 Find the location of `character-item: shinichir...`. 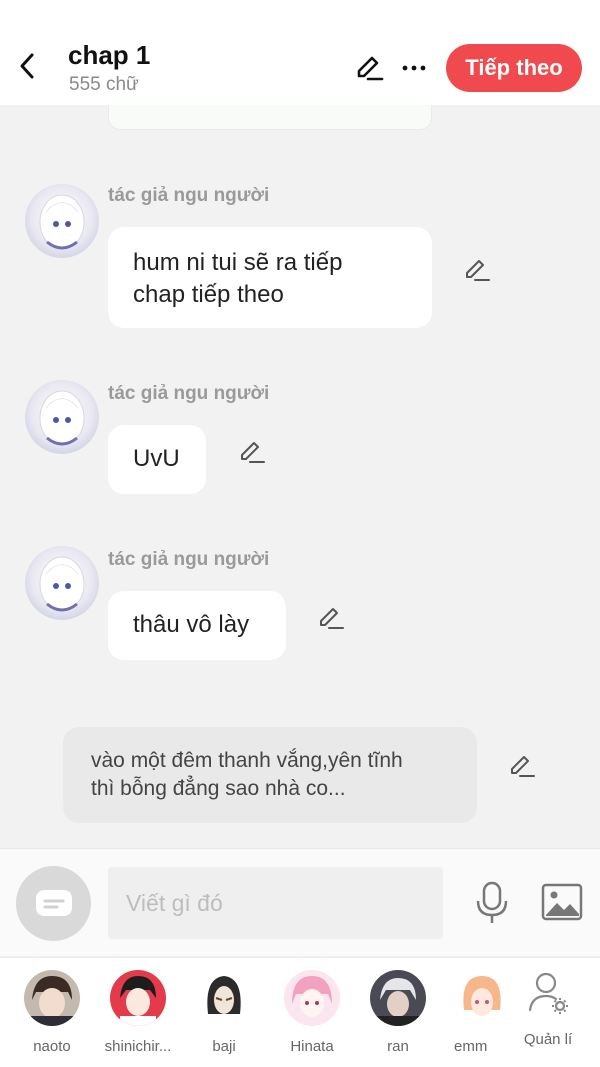

character-item: shinichir... is located at coordinates (138, 1012).